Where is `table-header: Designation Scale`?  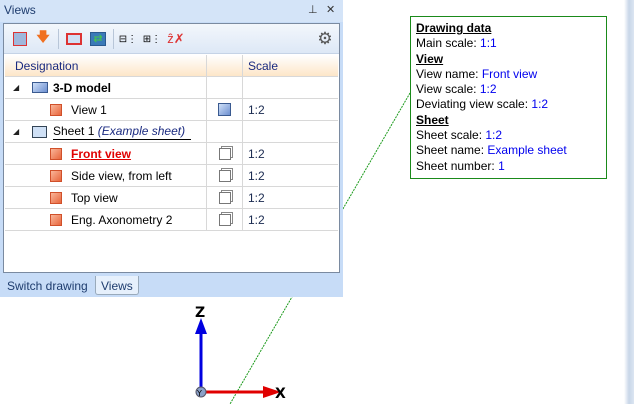 table-header: Designation Scale is located at coordinates (171, 66).